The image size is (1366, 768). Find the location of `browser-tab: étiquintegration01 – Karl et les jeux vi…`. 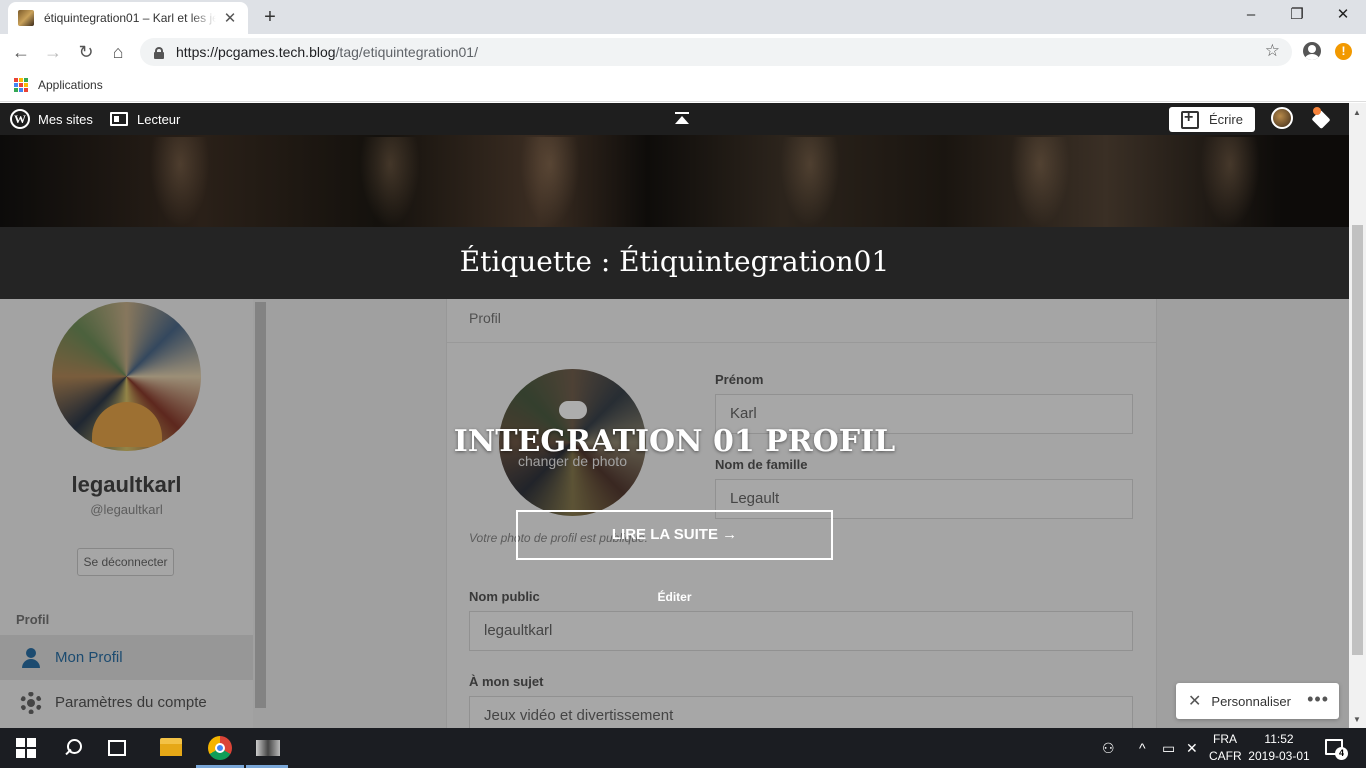

browser-tab: étiquintegration01 – Karl et les jeux vi… is located at coordinates (128, 18).